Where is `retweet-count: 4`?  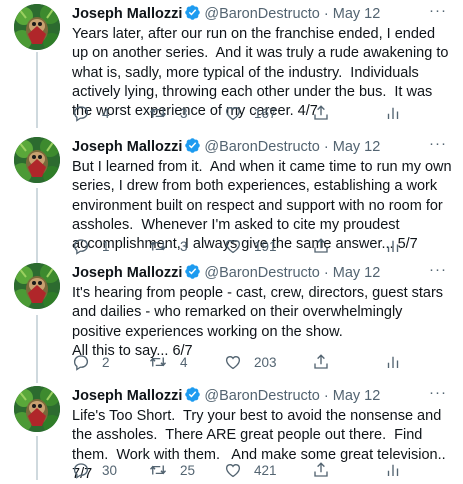 retweet-count: 4 is located at coordinates (184, 362).